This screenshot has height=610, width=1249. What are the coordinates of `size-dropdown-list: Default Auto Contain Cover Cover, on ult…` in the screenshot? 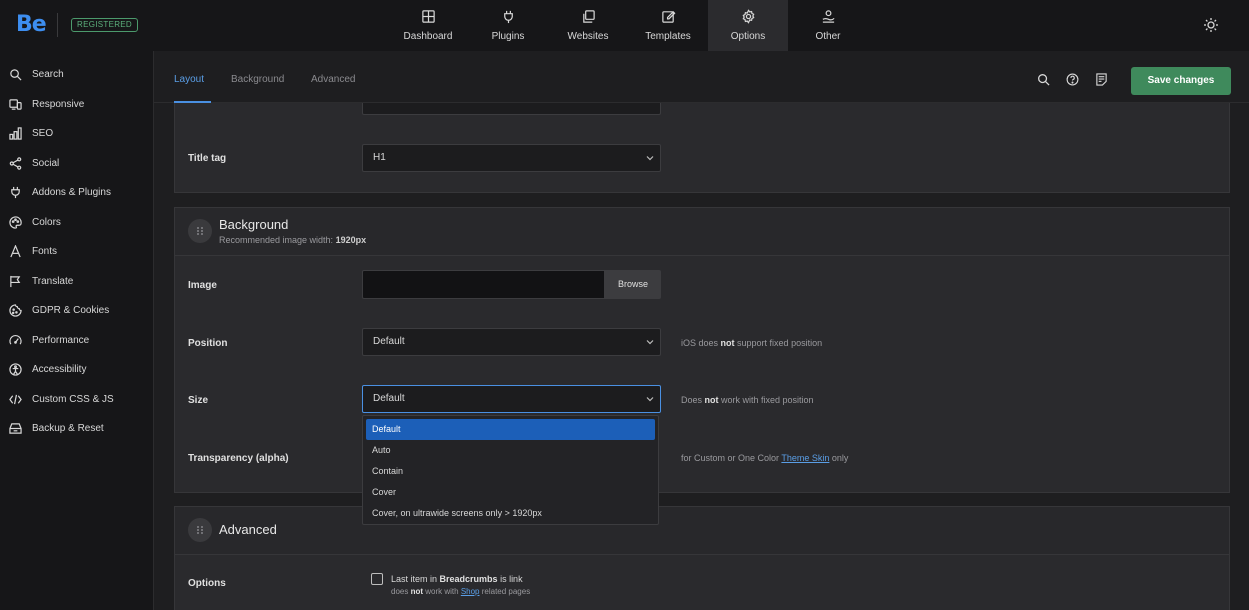 It's located at (510, 470).